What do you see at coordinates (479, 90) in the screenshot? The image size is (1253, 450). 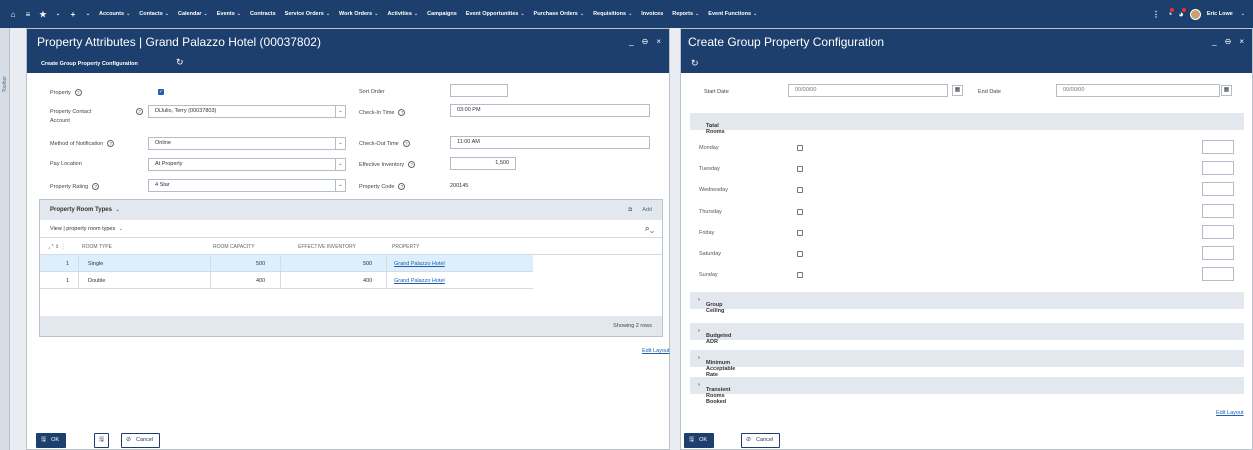 I see `sort-order-input` at bounding box center [479, 90].